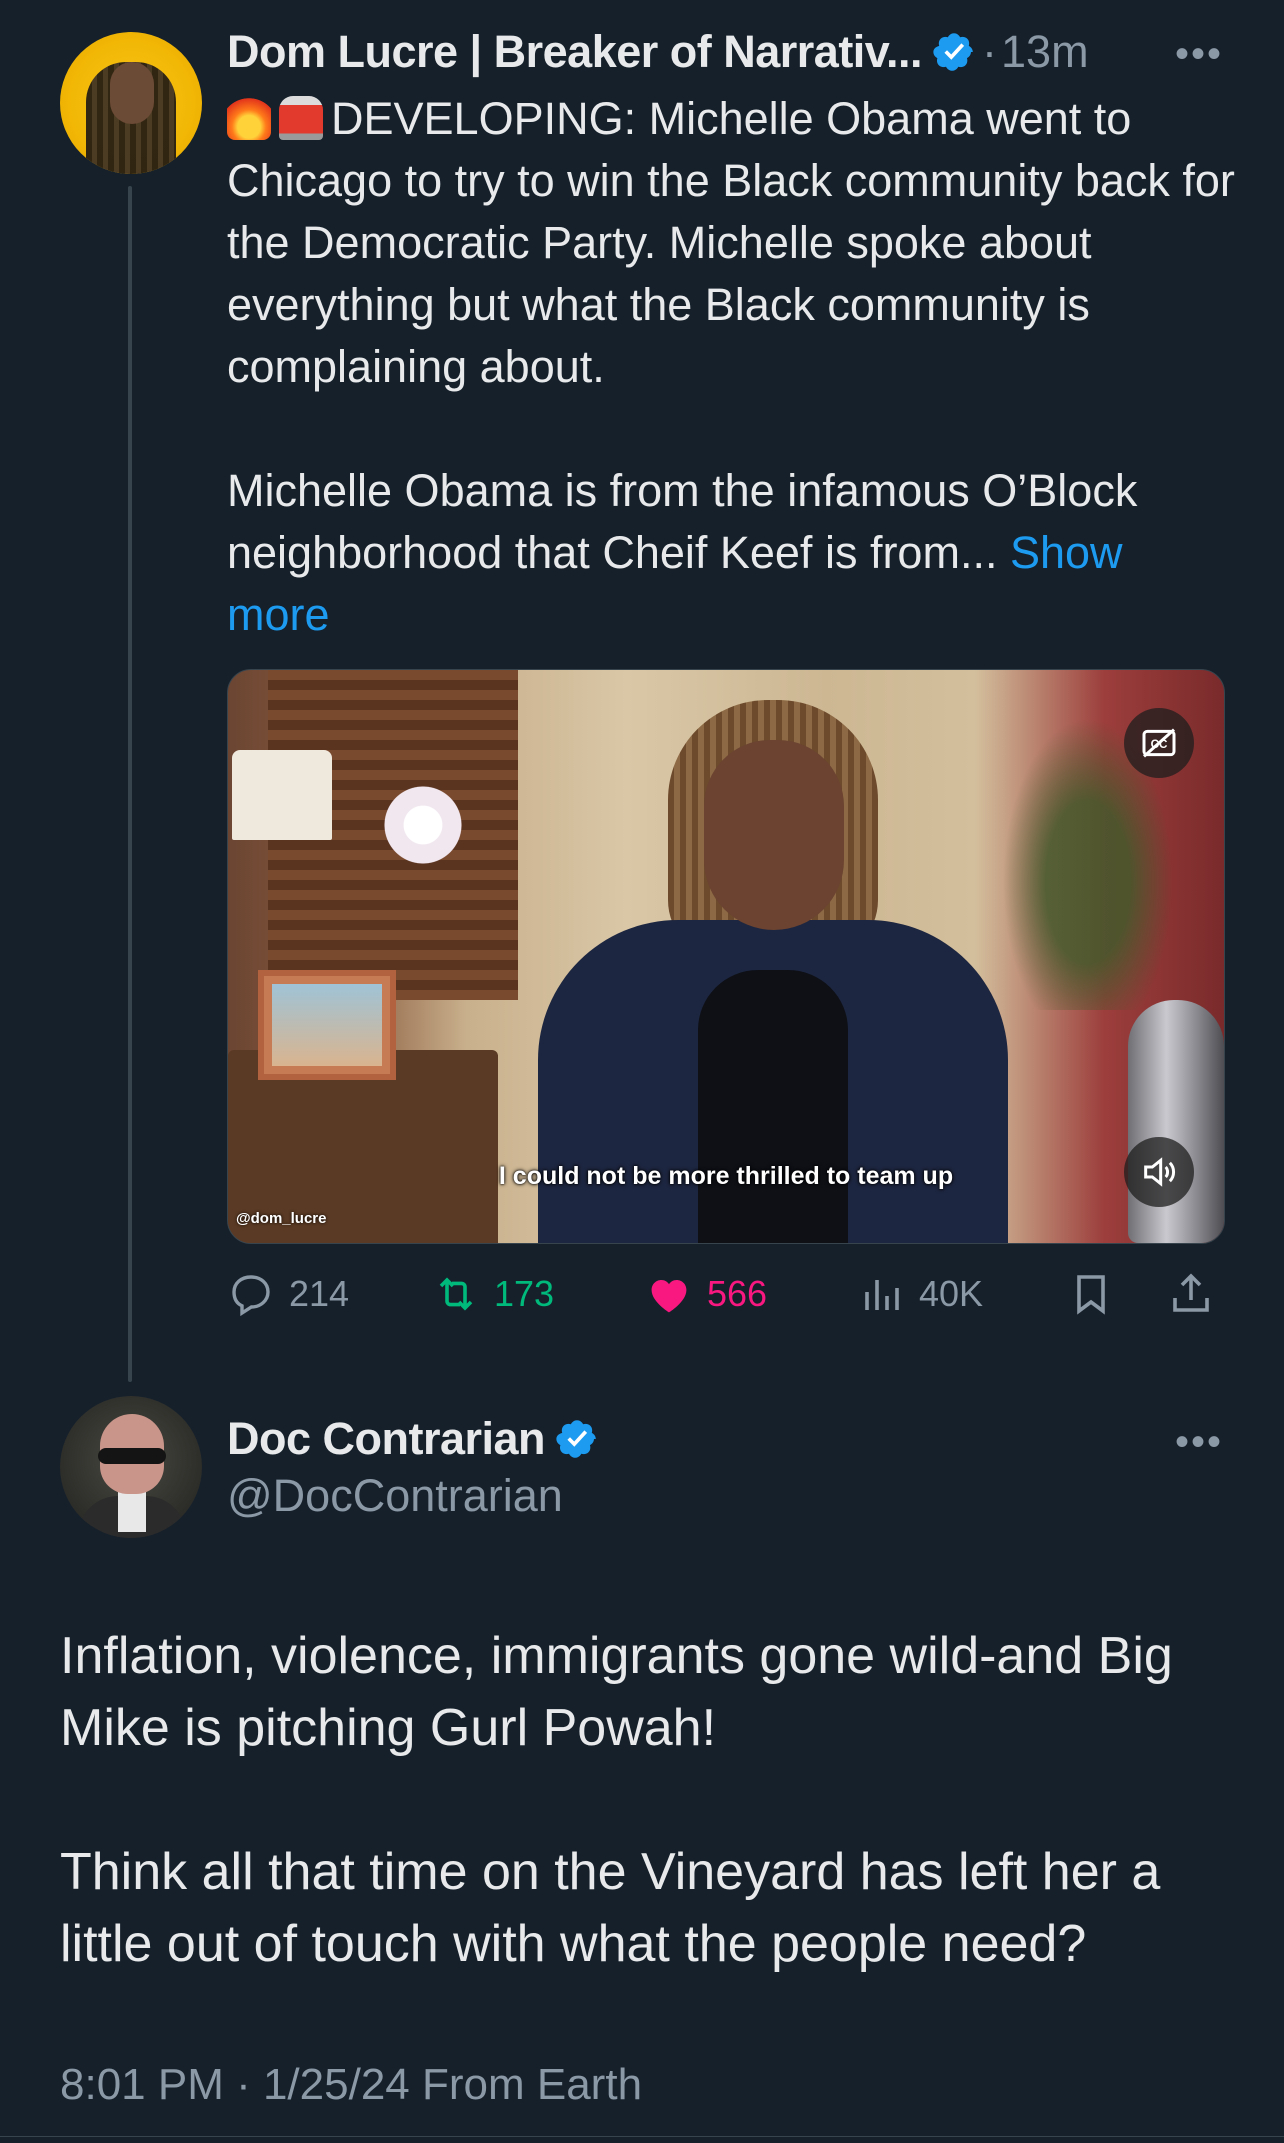 This screenshot has height=2143, width=1284. I want to click on video-bg-lamp, so click(282, 795).